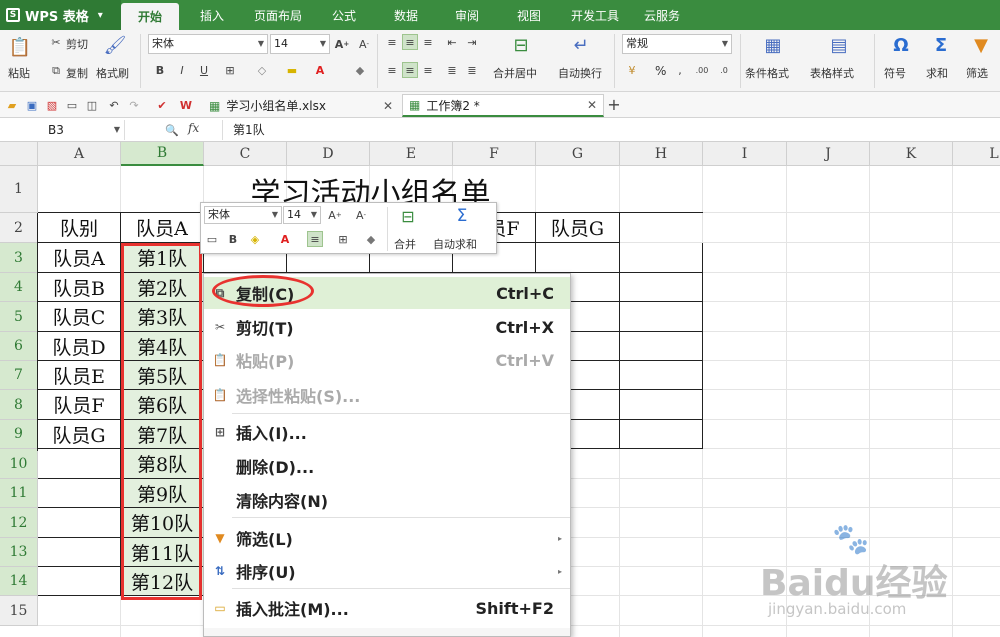 Image resolution: width=1000 pixels, height=637 pixels. What do you see at coordinates (411, 154) in the screenshot?
I see `column-header-e: E` at bounding box center [411, 154].